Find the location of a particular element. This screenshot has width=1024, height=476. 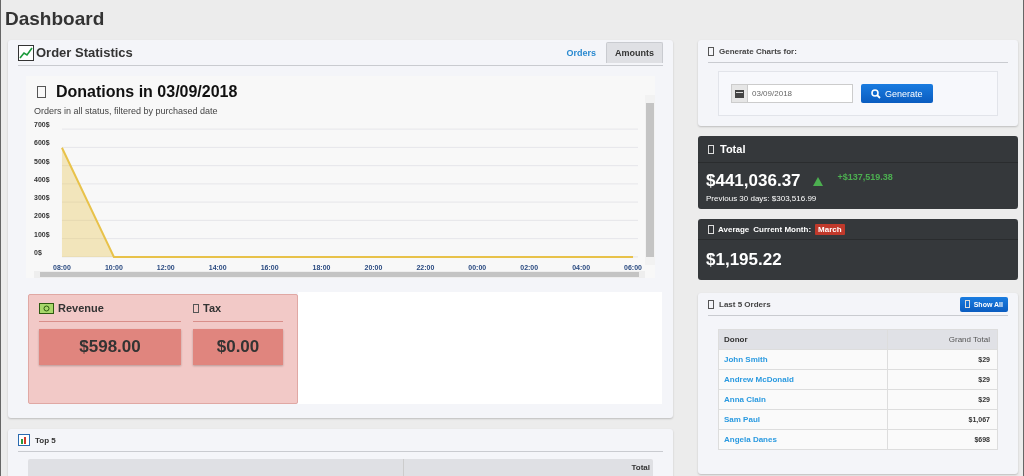

search-icon is located at coordinates (876, 93).